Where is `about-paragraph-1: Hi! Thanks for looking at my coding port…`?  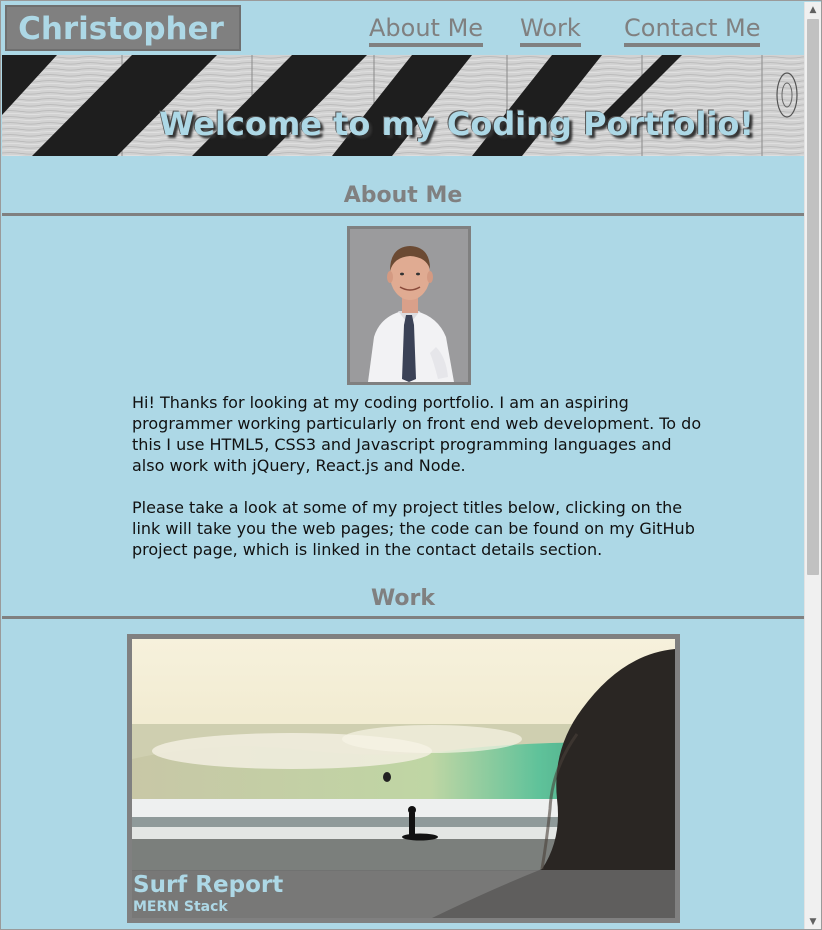 about-paragraph-1: Hi! Thanks for looking at my coding port… is located at coordinates (417, 434).